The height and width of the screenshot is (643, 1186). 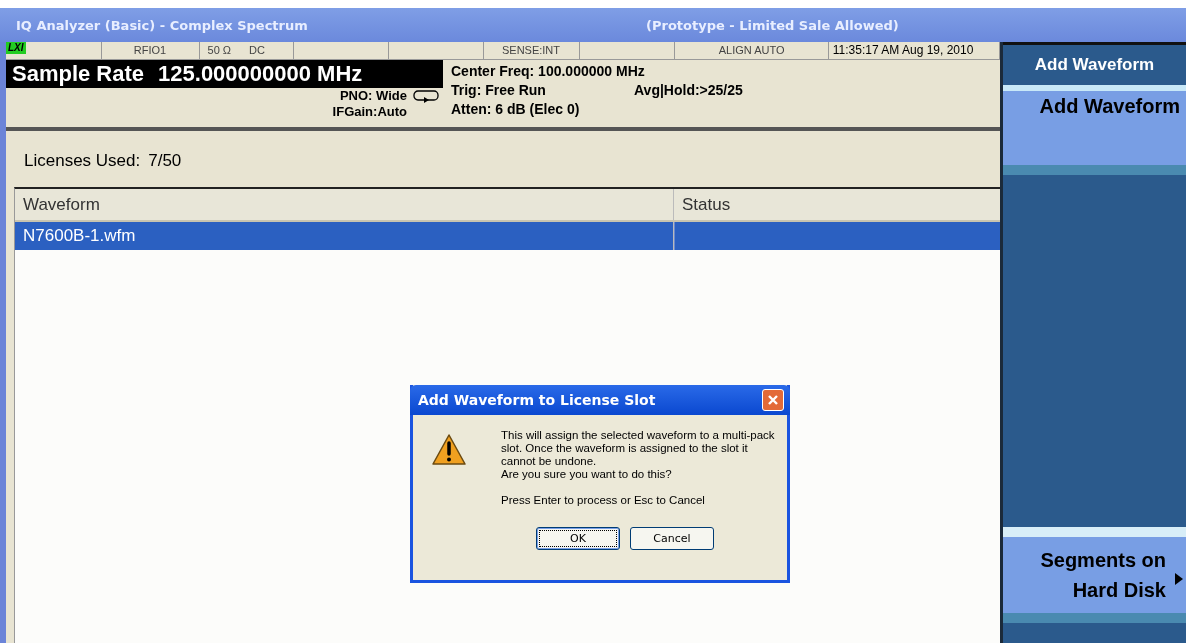 I want to click on warning-icon, so click(x=449, y=450).